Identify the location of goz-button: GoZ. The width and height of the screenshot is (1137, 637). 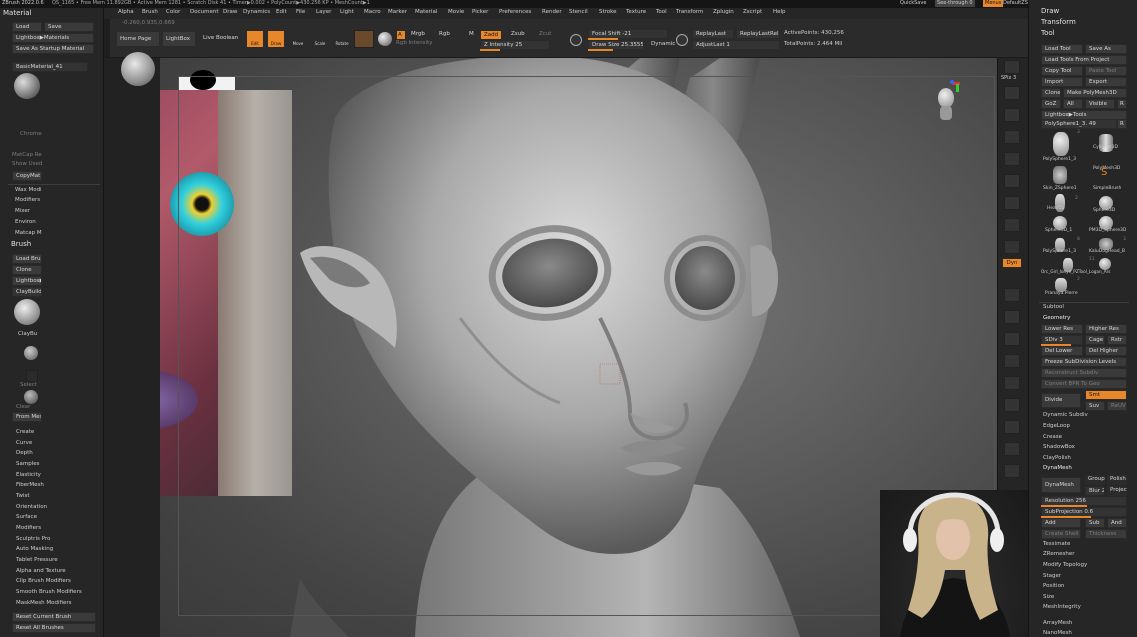
(1051, 104).